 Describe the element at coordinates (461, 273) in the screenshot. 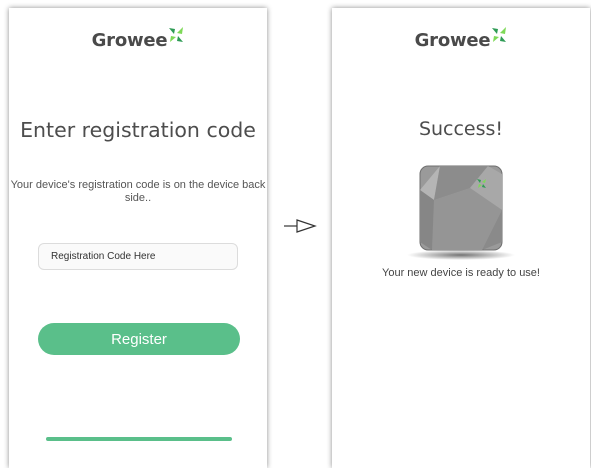

I see `success-message: Your new device is ready to use!` at that location.